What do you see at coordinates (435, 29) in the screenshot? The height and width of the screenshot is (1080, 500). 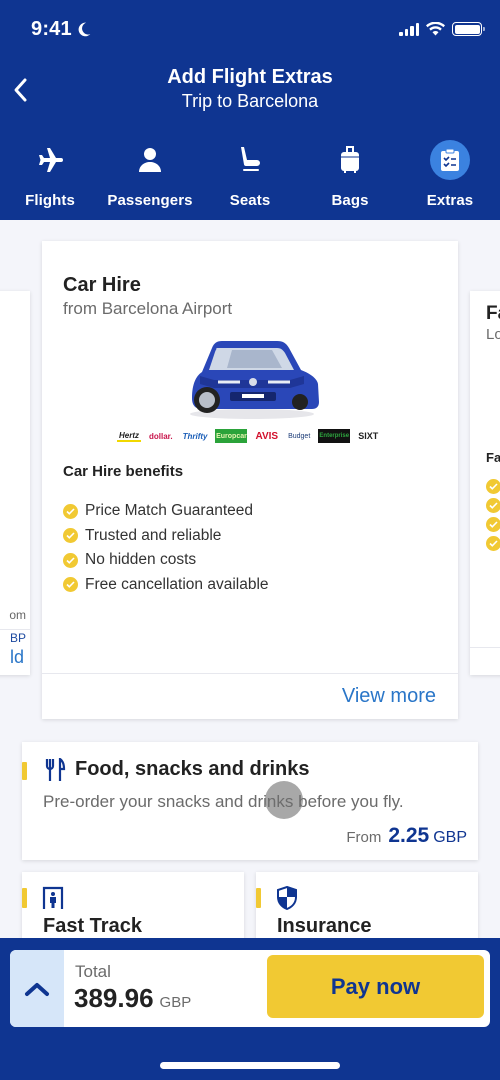 I see `wifi-icon` at bounding box center [435, 29].